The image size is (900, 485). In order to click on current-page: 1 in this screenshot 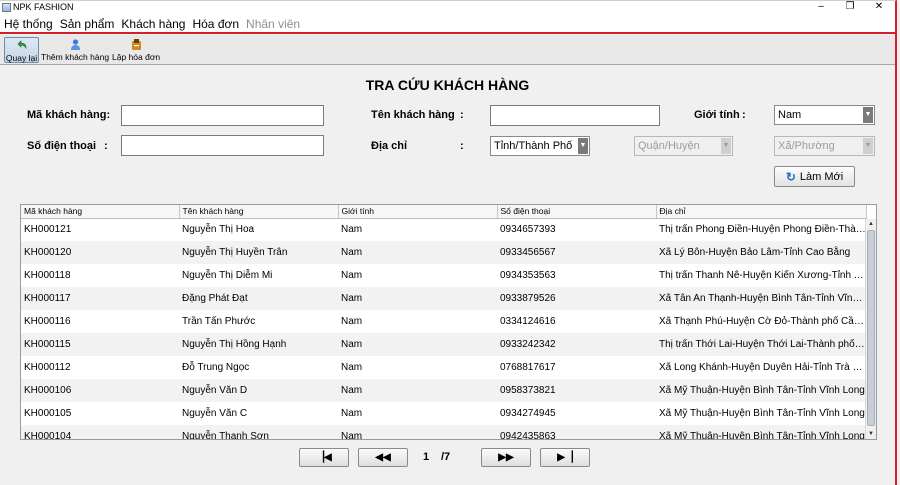, I will do `click(426, 457)`.